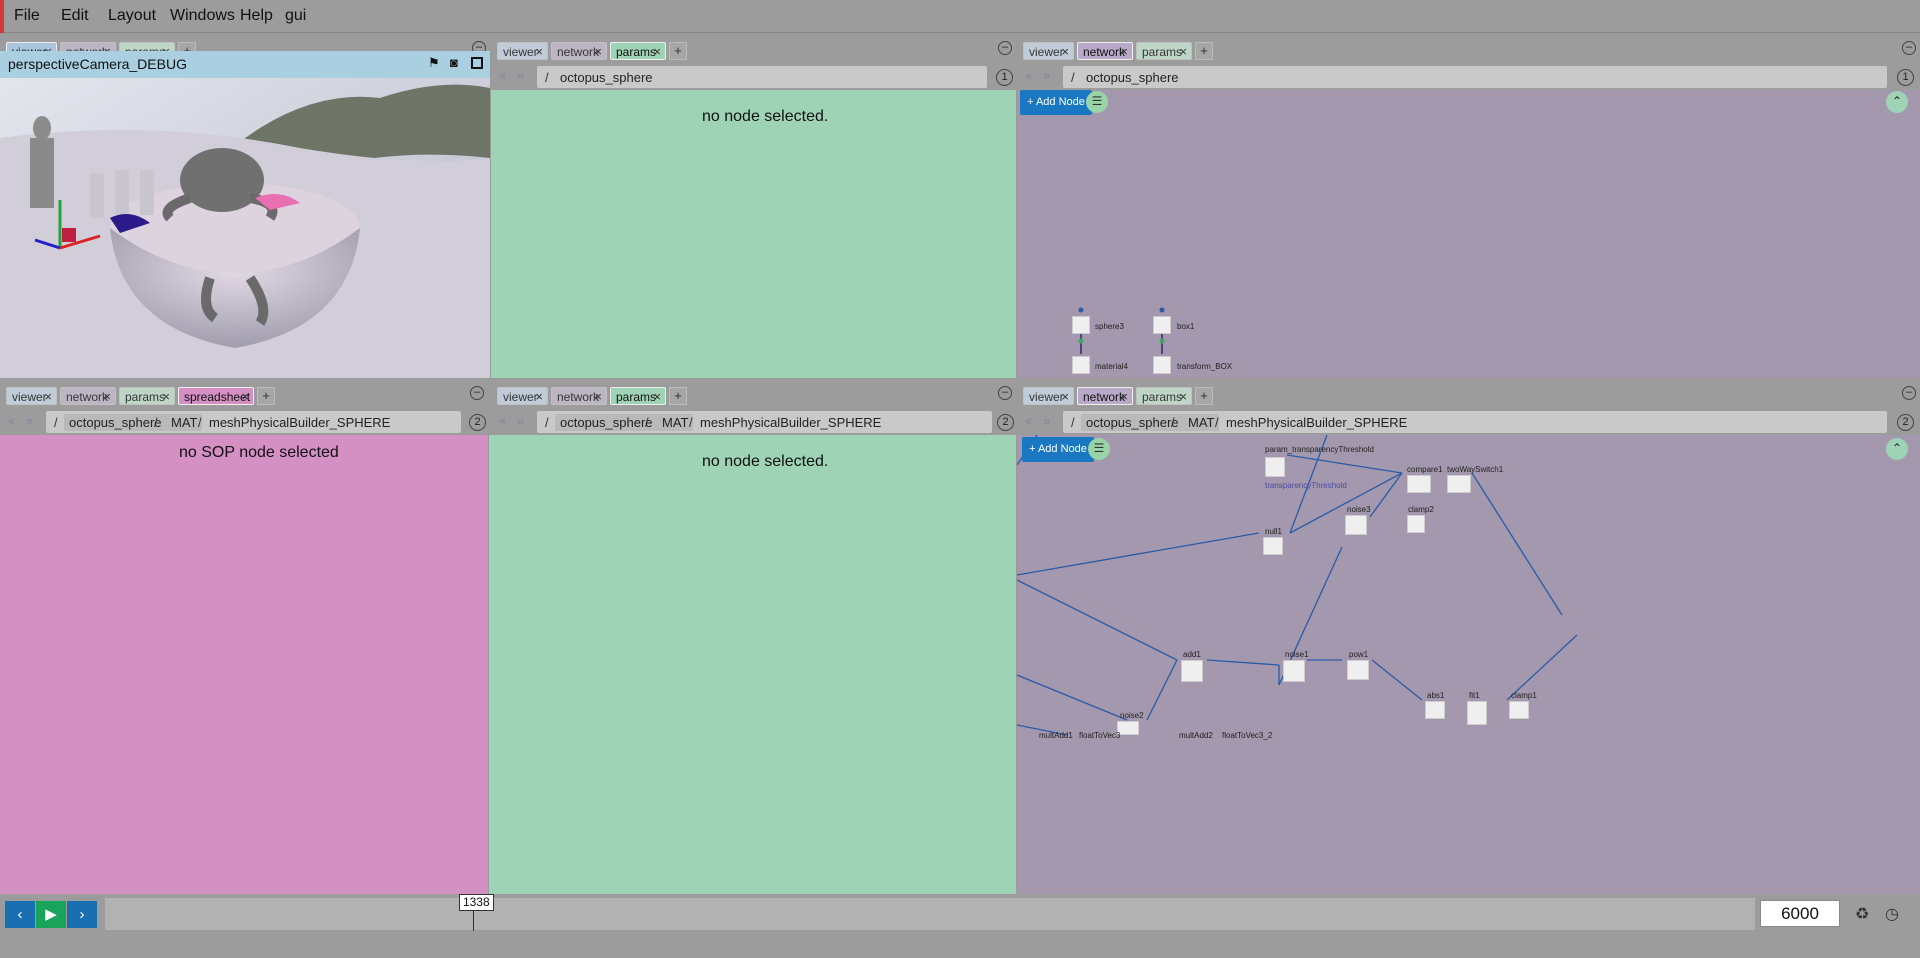 This screenshot has width=1920, height=958. What do you see at coordinates (1162, 325) in the screenshot?
I see `node-box1` at bounding box center [1162, 325].